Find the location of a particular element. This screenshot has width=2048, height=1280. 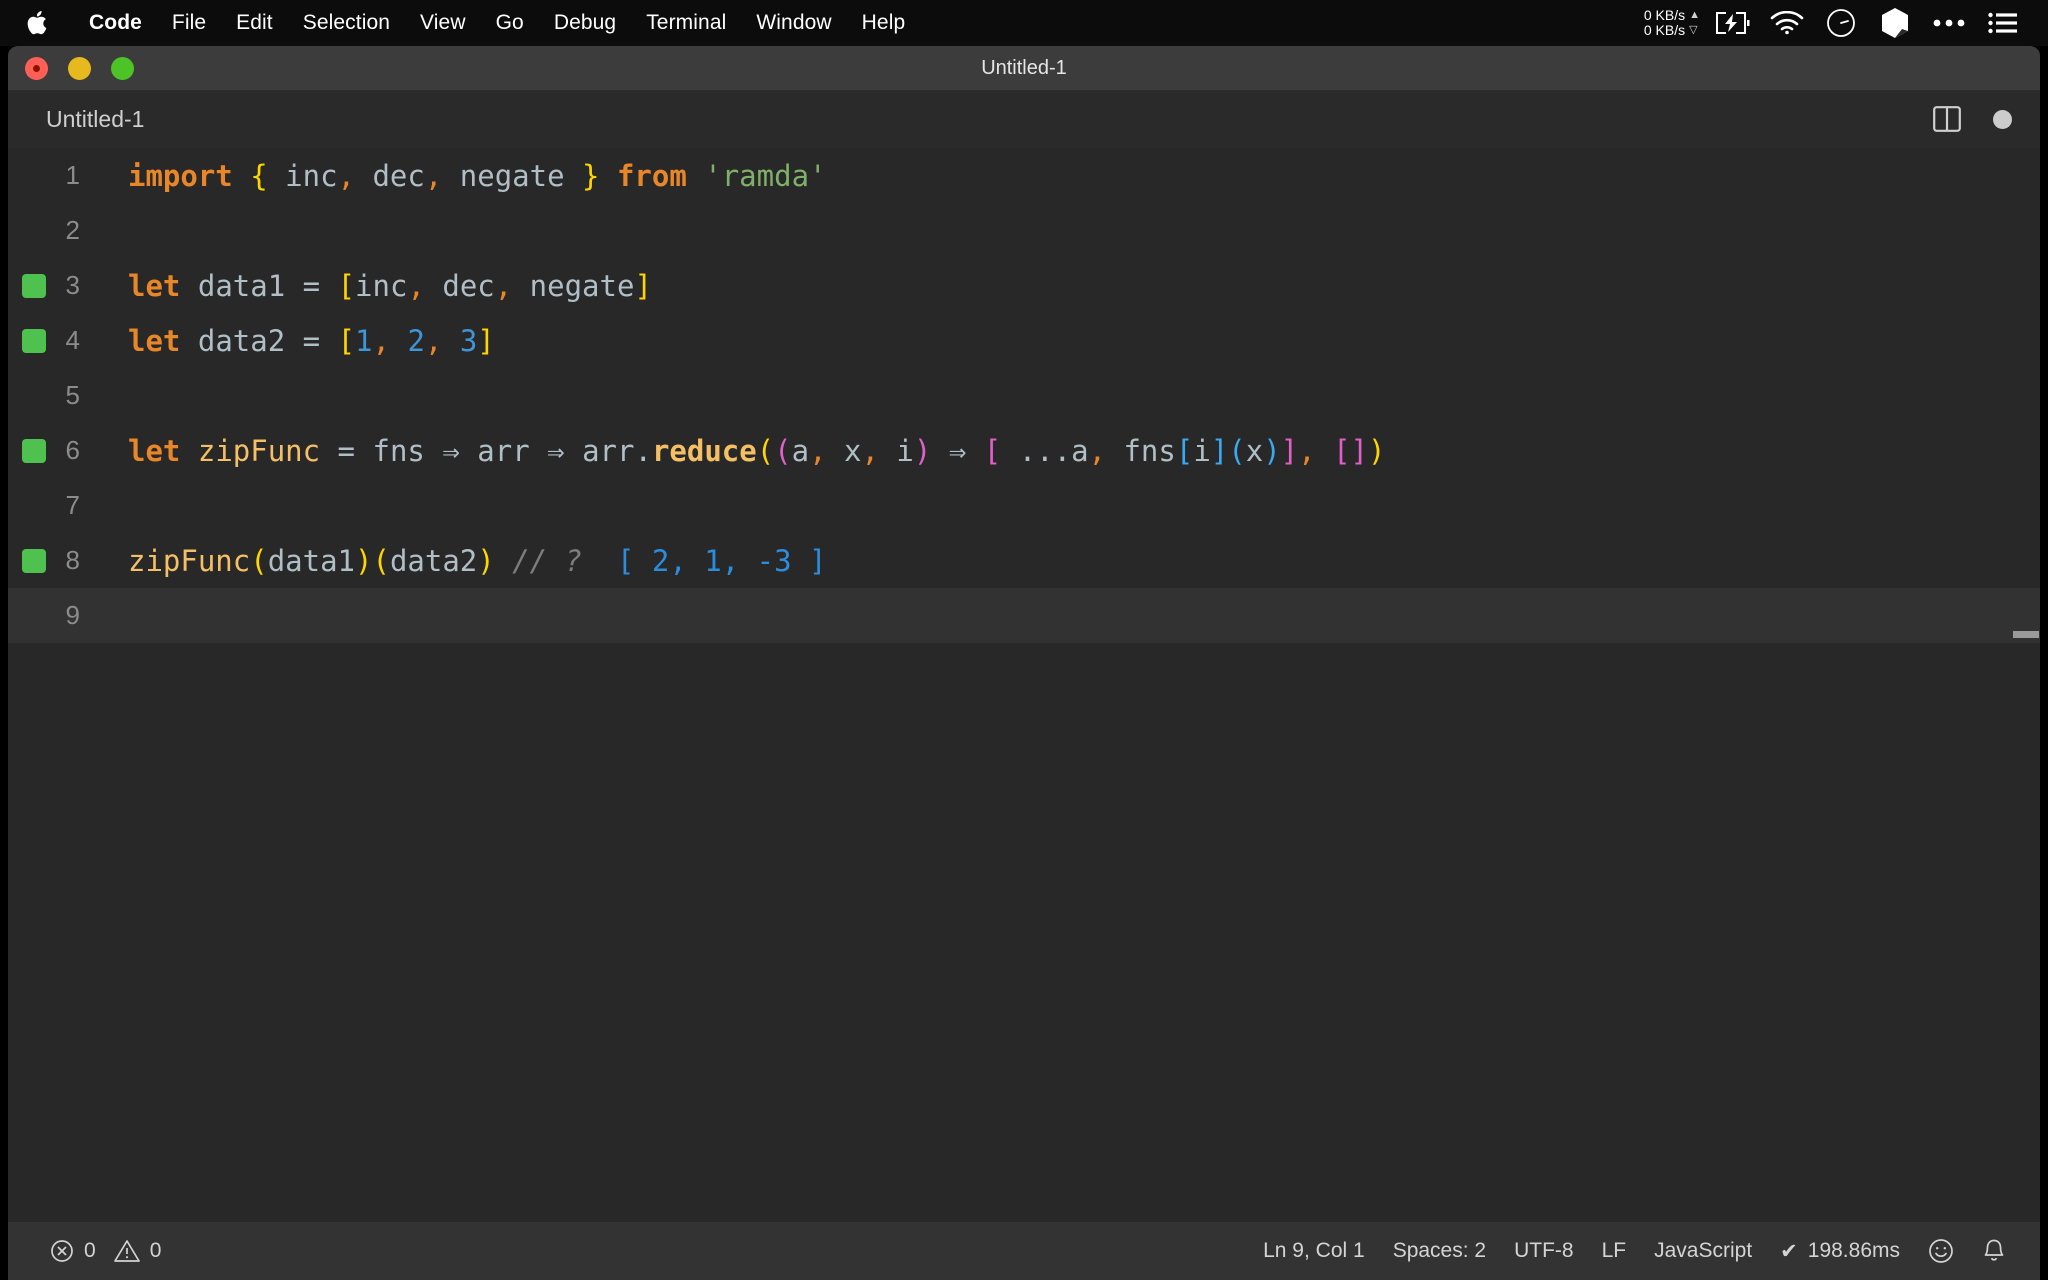

menu-item-file: File is located at coordinates (189, 23).